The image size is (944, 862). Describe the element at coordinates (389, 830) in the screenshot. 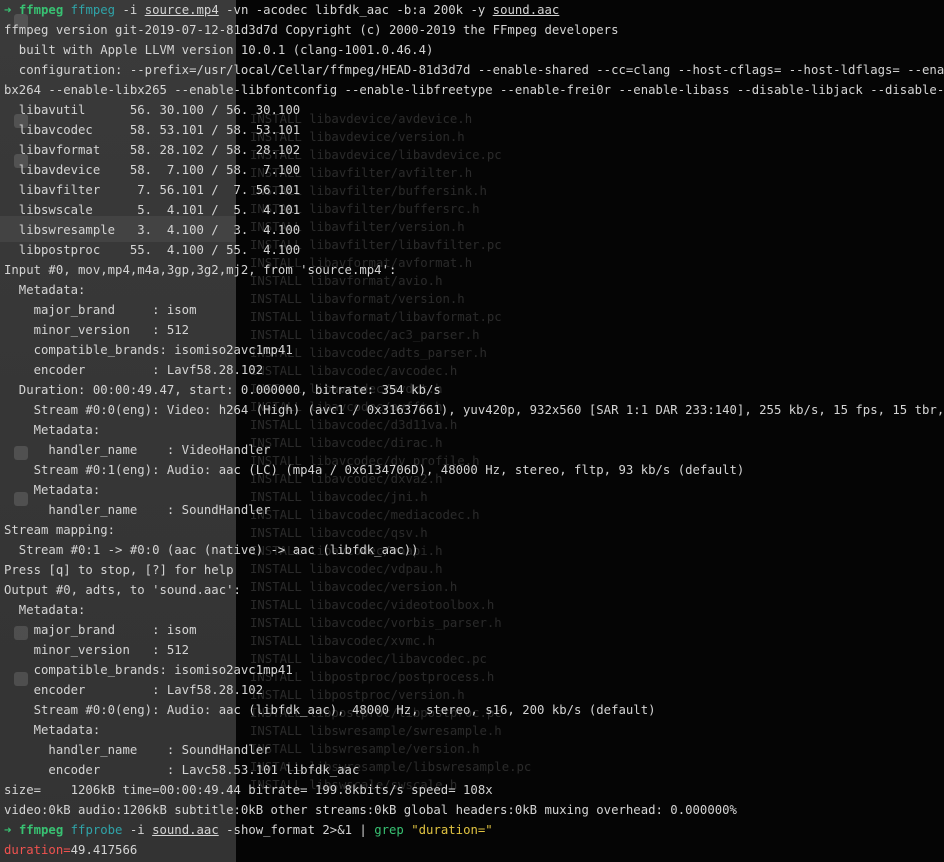

I see `grep-command: grep` at that location.